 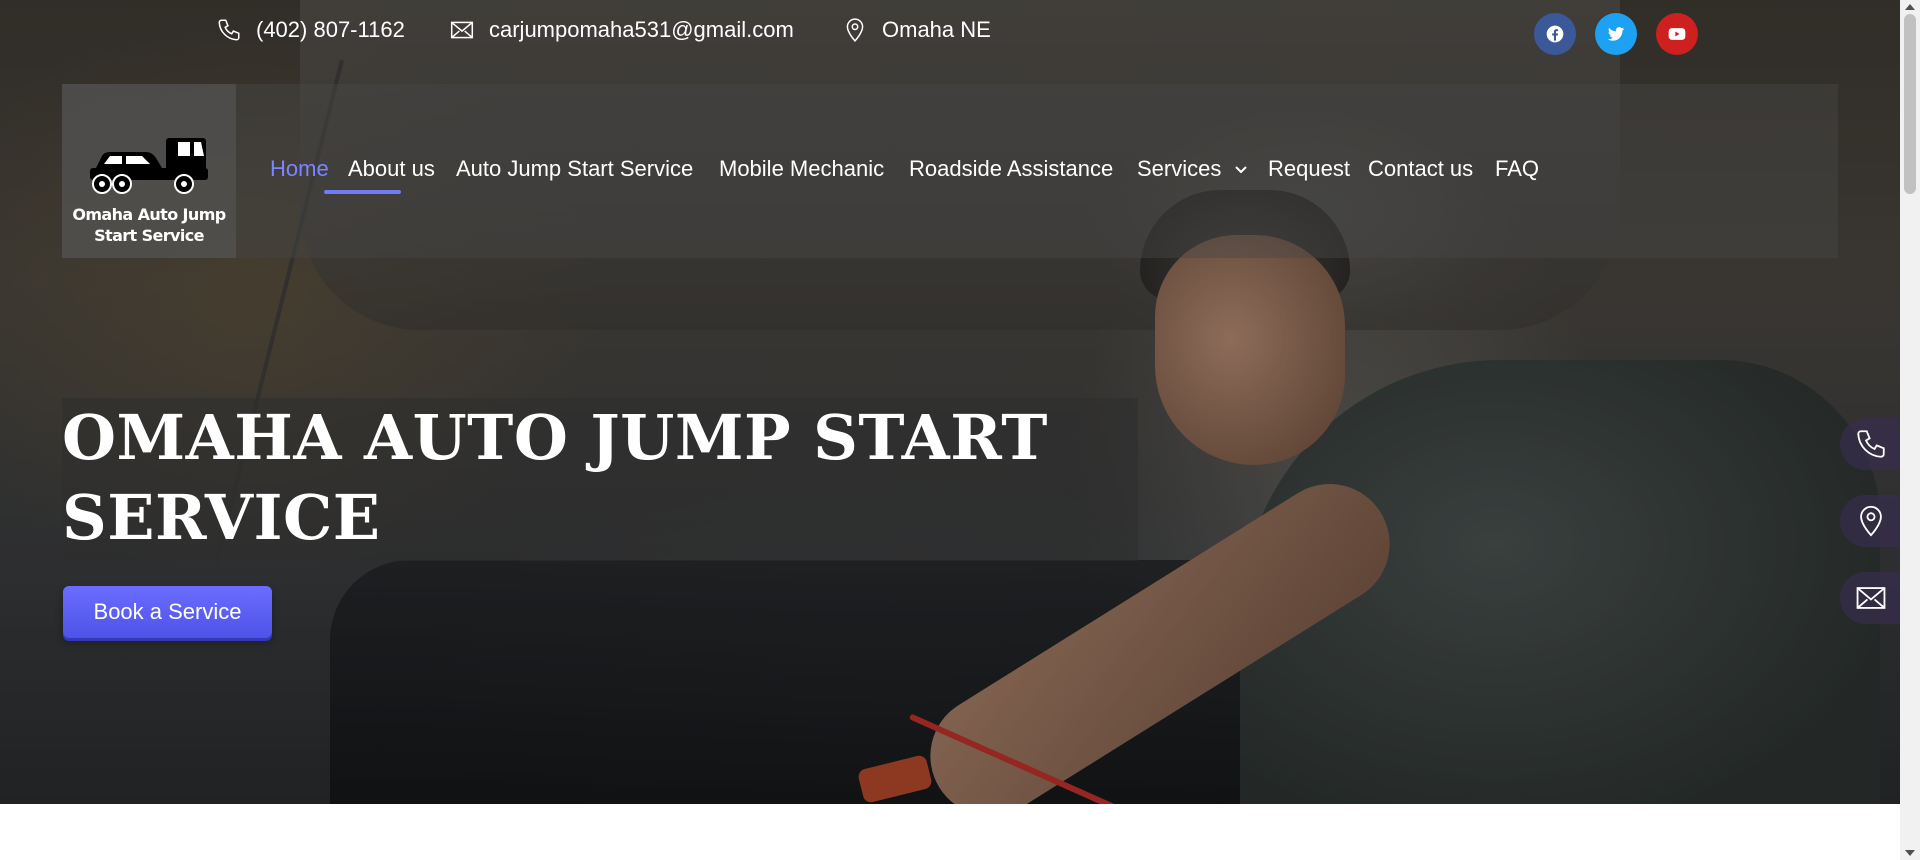 What do you see at coordinates (1910, 104) in the screenshot?
I see `scrollbar-thumb` at bounding box center [1910, 104].